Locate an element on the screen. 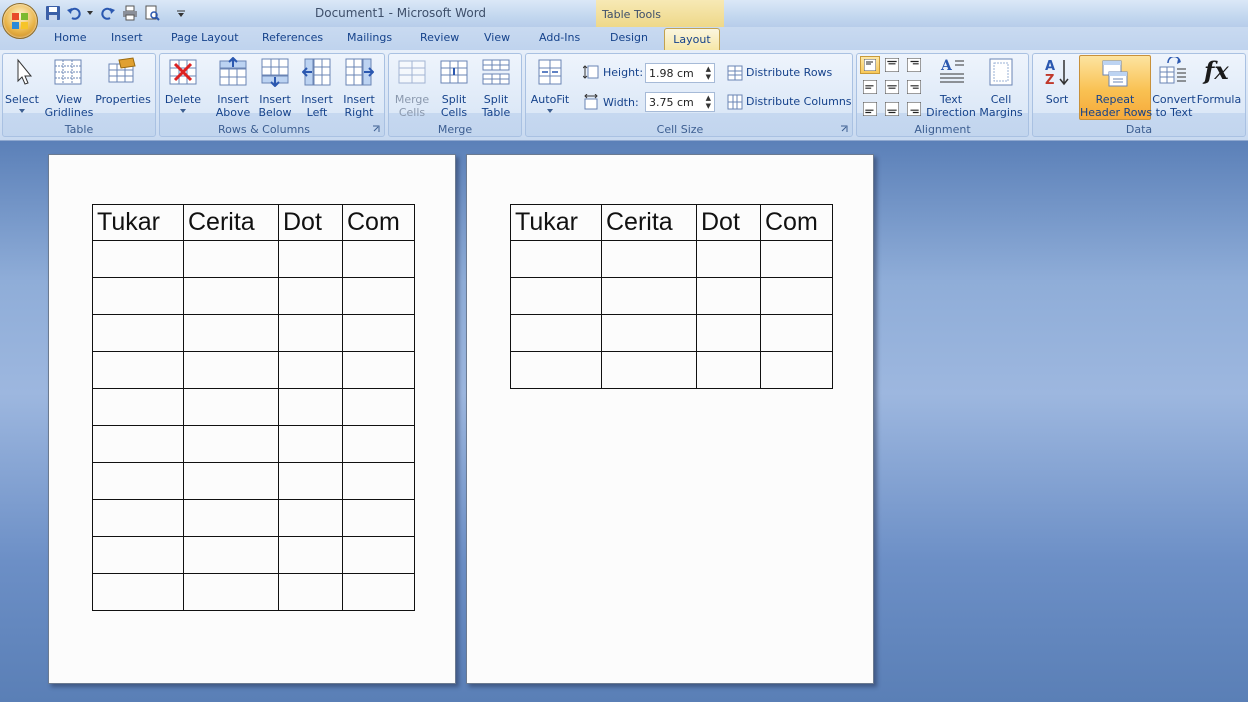 The height and width of the screenshot is (702, 1248). print-icon is located at coordinates (130, 13).